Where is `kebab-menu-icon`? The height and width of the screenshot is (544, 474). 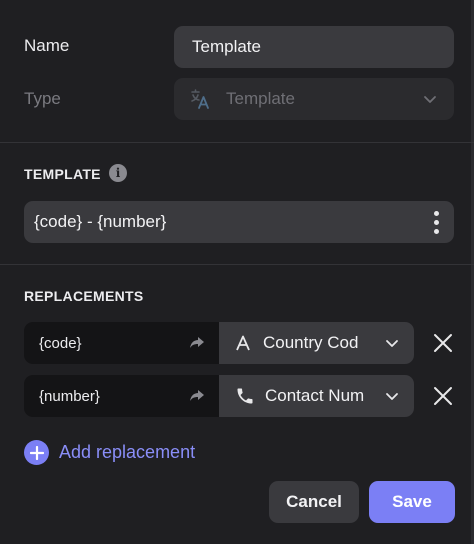 kebab-menu-icon is located at coordinates (436, 222).